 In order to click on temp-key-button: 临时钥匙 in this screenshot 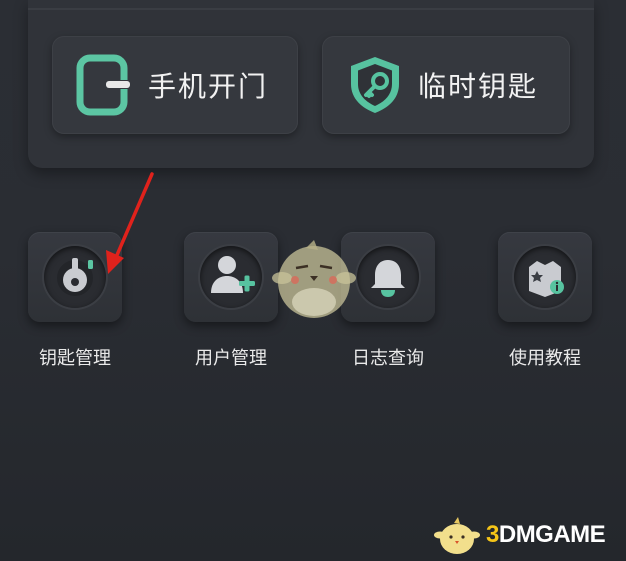, I will do `click(446, 85)`.